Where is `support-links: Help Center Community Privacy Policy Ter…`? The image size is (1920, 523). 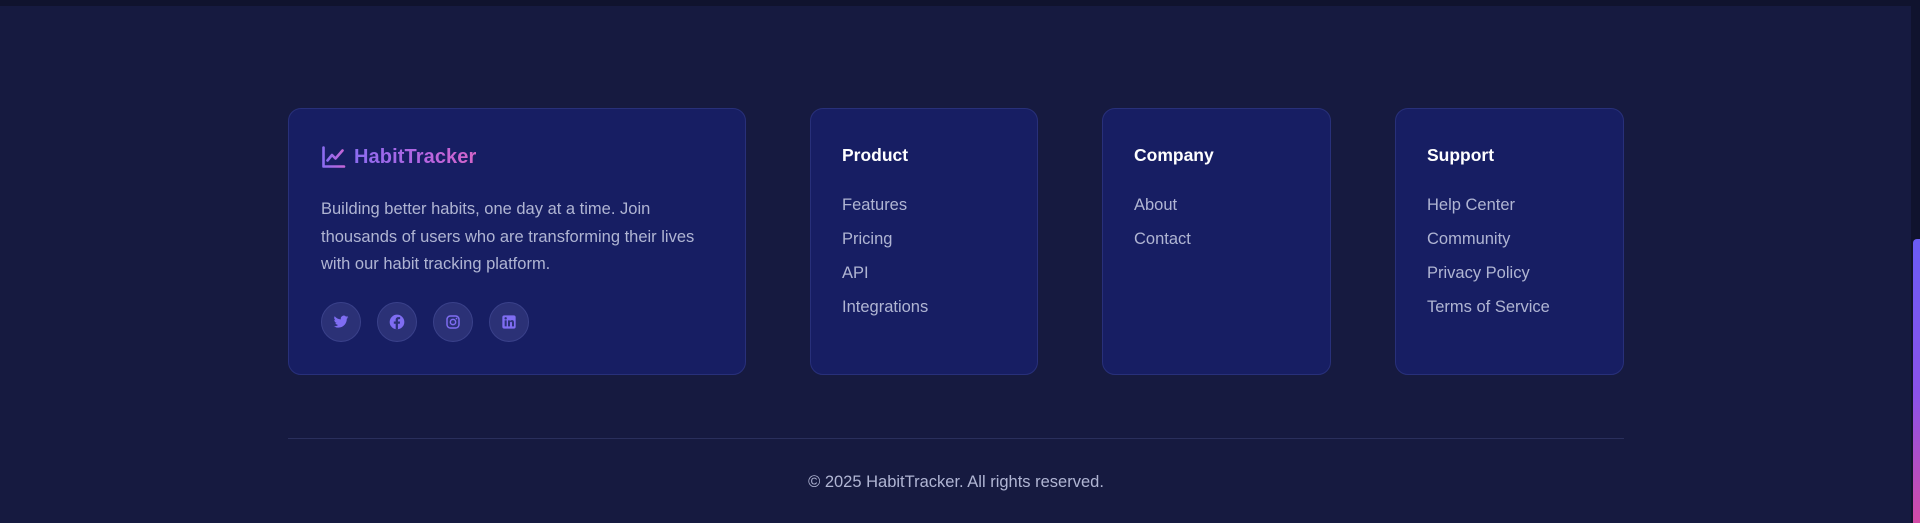
support-links: Help Center Community Privacy Policy Ter… is located at coordinates (1488, 263).